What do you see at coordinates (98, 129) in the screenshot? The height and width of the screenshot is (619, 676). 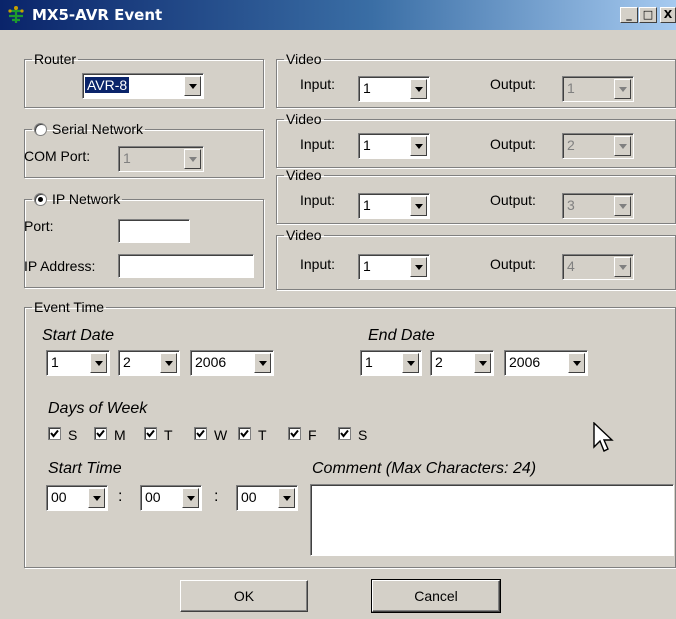 I see `serial-network-label: Serial Network` at bounding box center [98, 129].